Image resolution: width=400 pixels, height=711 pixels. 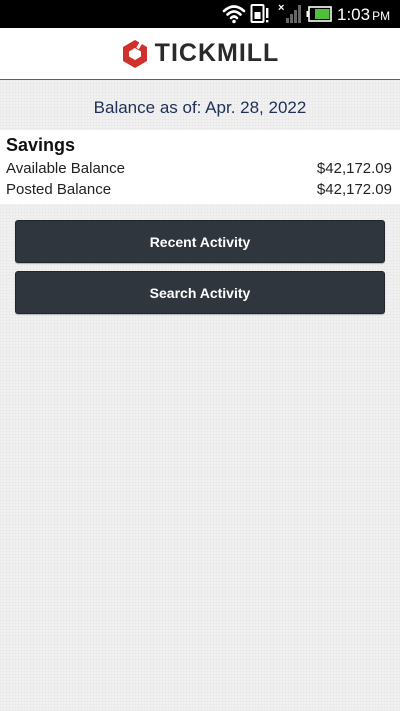 What do you see at coordinates (200, 14) in the screenshot?
I see `status-bar: × 1:03 PM` at bounding box center [200, 14].